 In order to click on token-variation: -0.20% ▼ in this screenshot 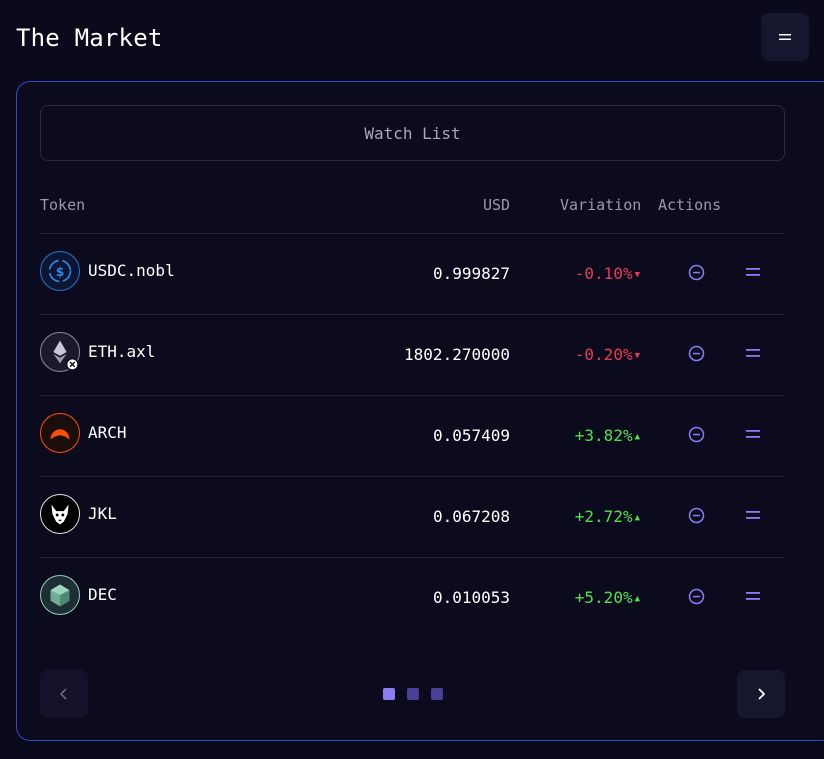, I will do `click(607, 354)`.